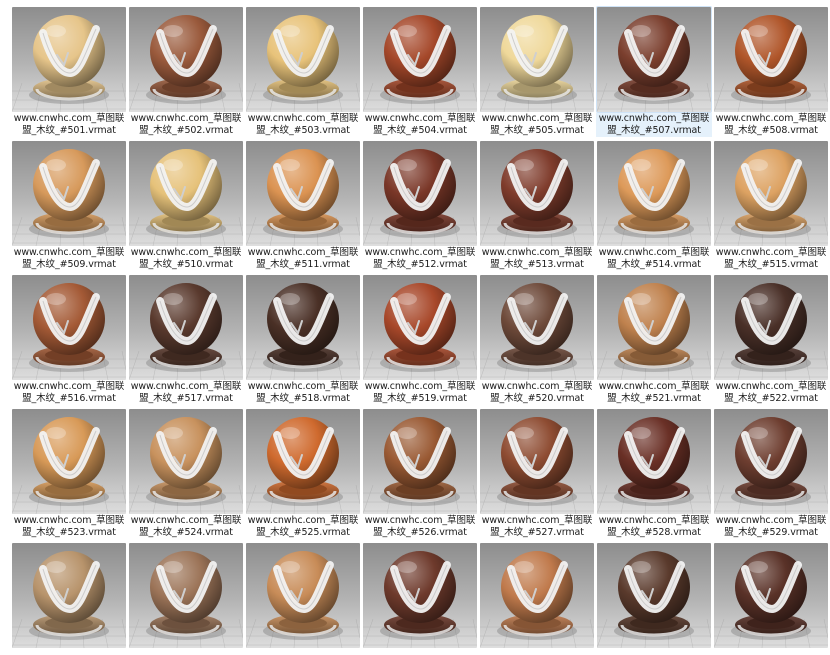 The image size is (830, 655). I want to click on file-name-label: www.cnwhc.com_草图联 盟_木纹_#504.vrmat, so click(420, 125).